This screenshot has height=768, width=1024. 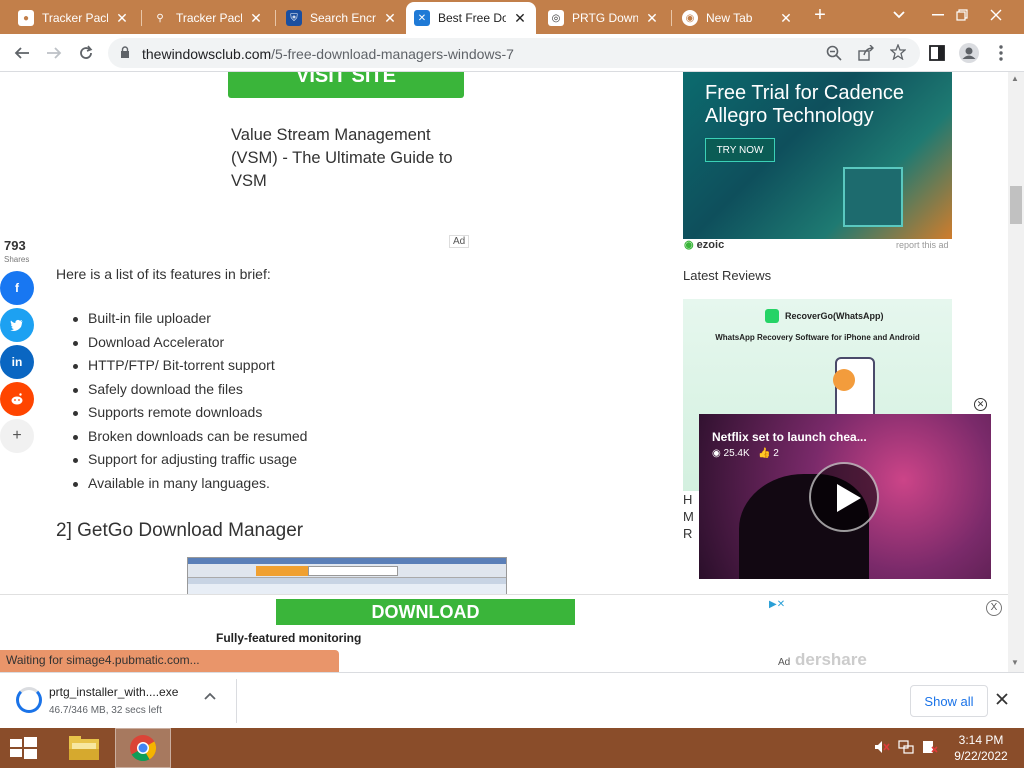 What do you see at coordinates (784, 662) in the screenshot?
I see `ad-label-bottom: Ad` at bounding box center [784, 662].